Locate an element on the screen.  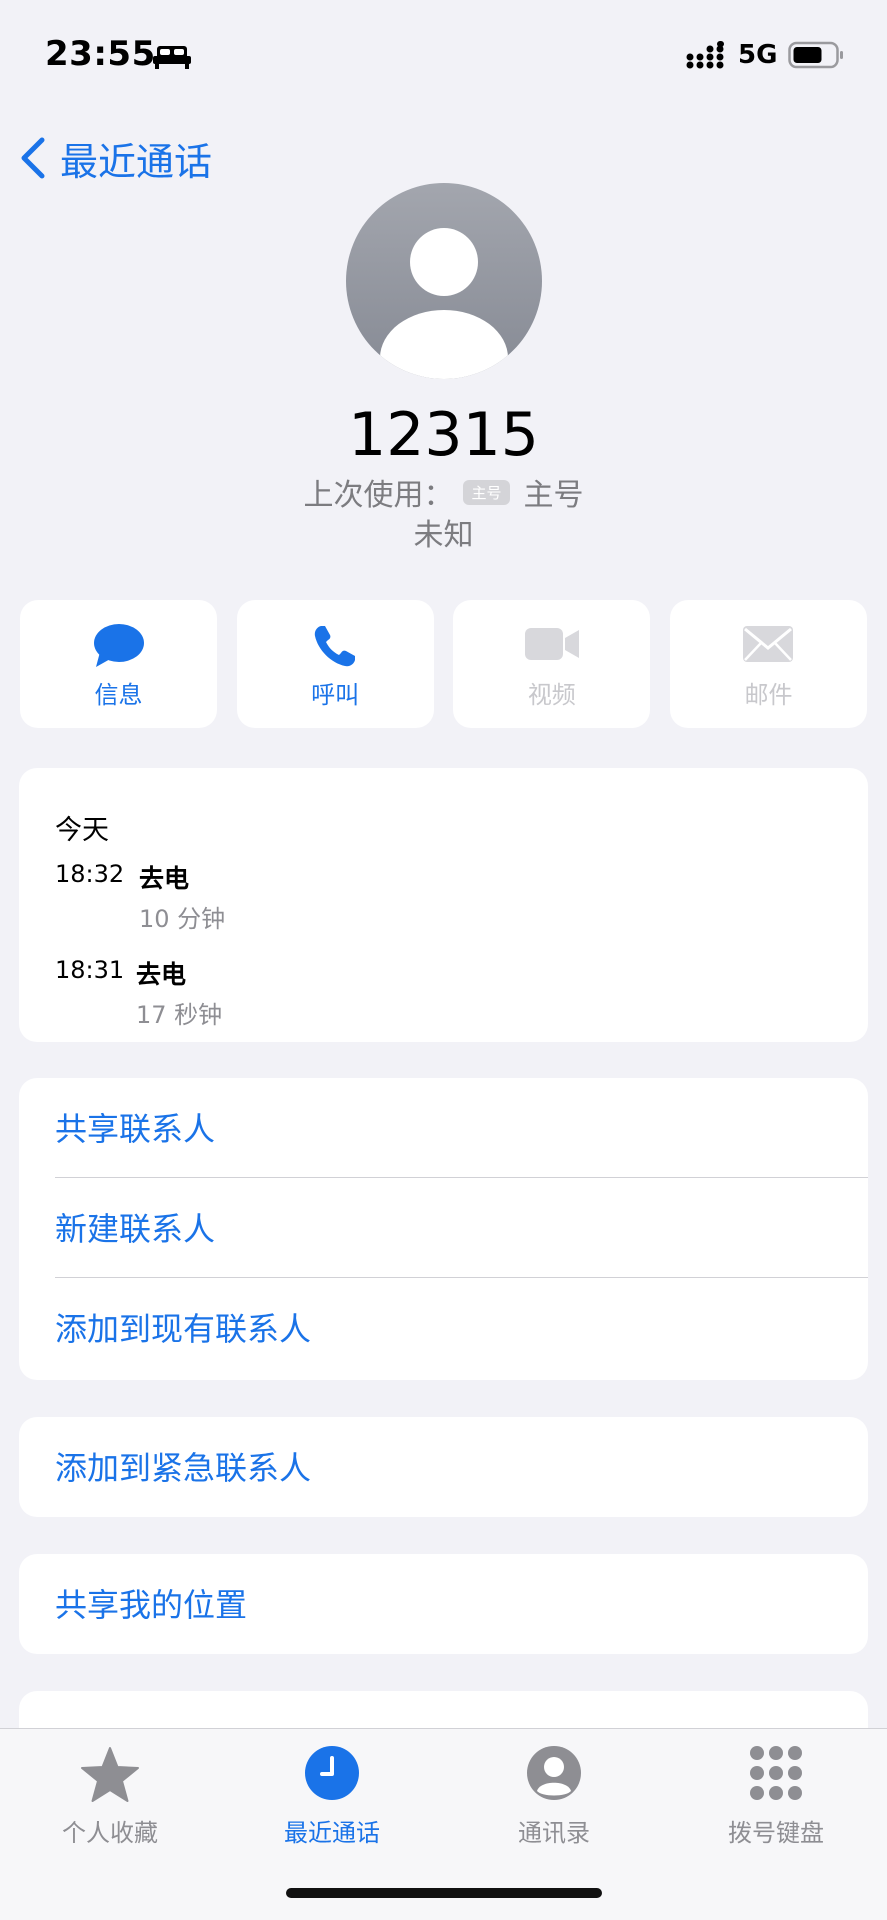
share-location-row: 共享我的位置 is located at coordinates (443, 1604).